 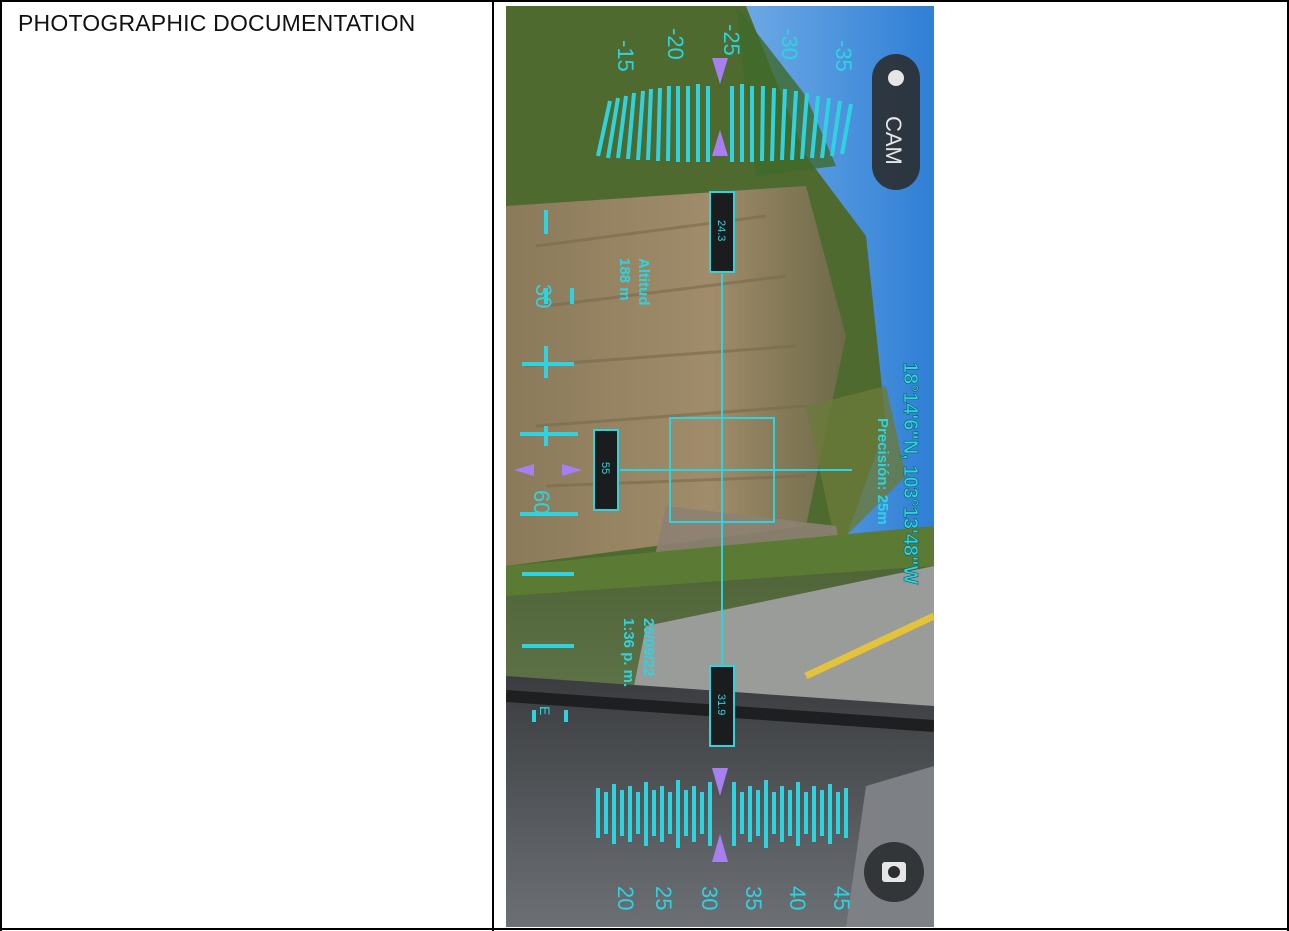 I want to click on left-value-box: 55, so click(x=606, y=470).